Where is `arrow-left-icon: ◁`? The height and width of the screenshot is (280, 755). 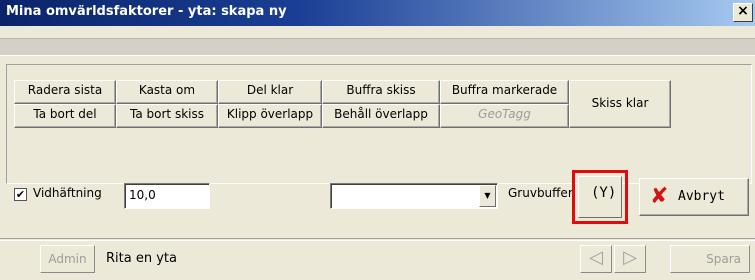 arrow-left-icon: ◁ is located at coordinates (596, 257).